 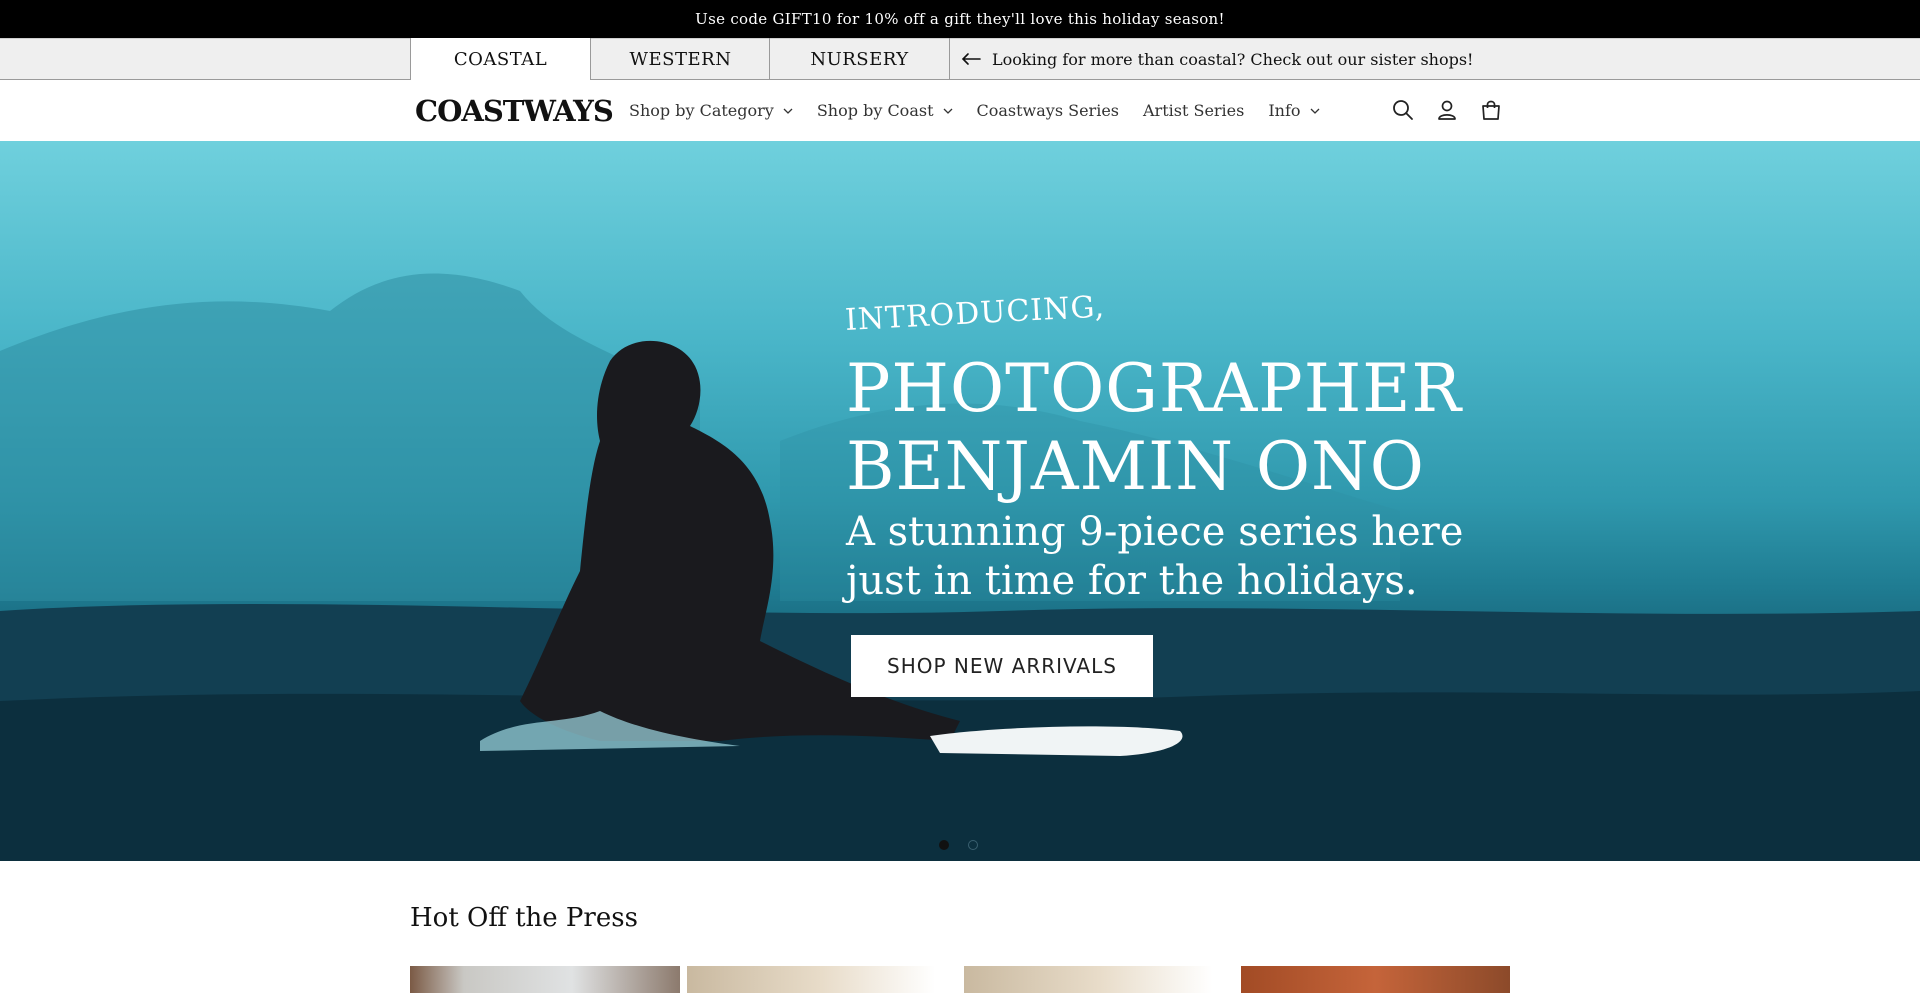 I want to click on nav-shop-by-category-label: Shop by Category, so click(x=701, y=110).